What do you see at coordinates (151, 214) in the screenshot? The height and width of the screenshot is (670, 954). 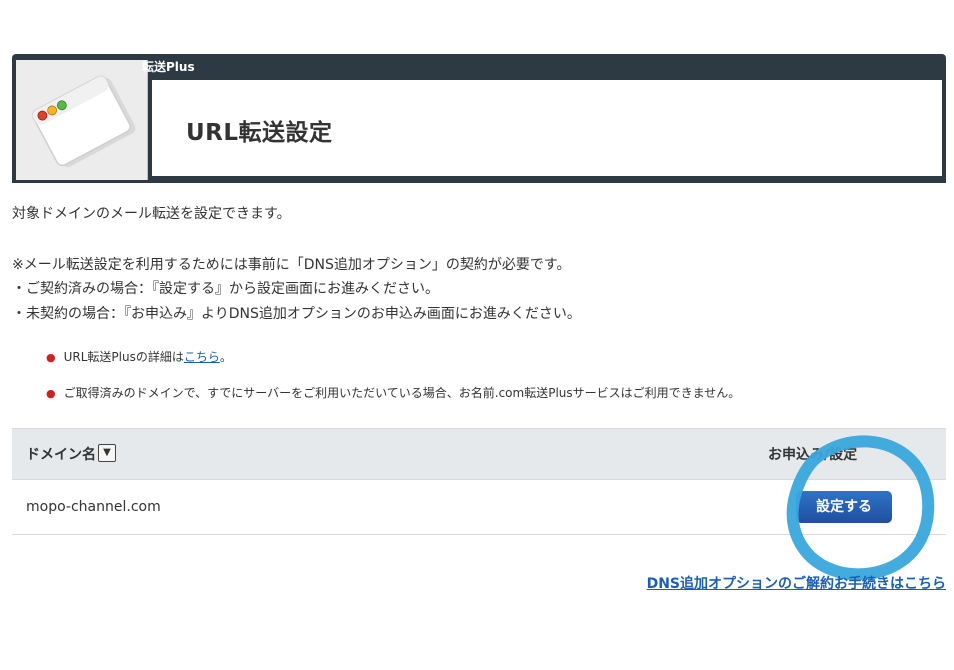 I see `intro-text: 対象ドメインのメール転送を設定できます。` at bounding box center [151, 214].